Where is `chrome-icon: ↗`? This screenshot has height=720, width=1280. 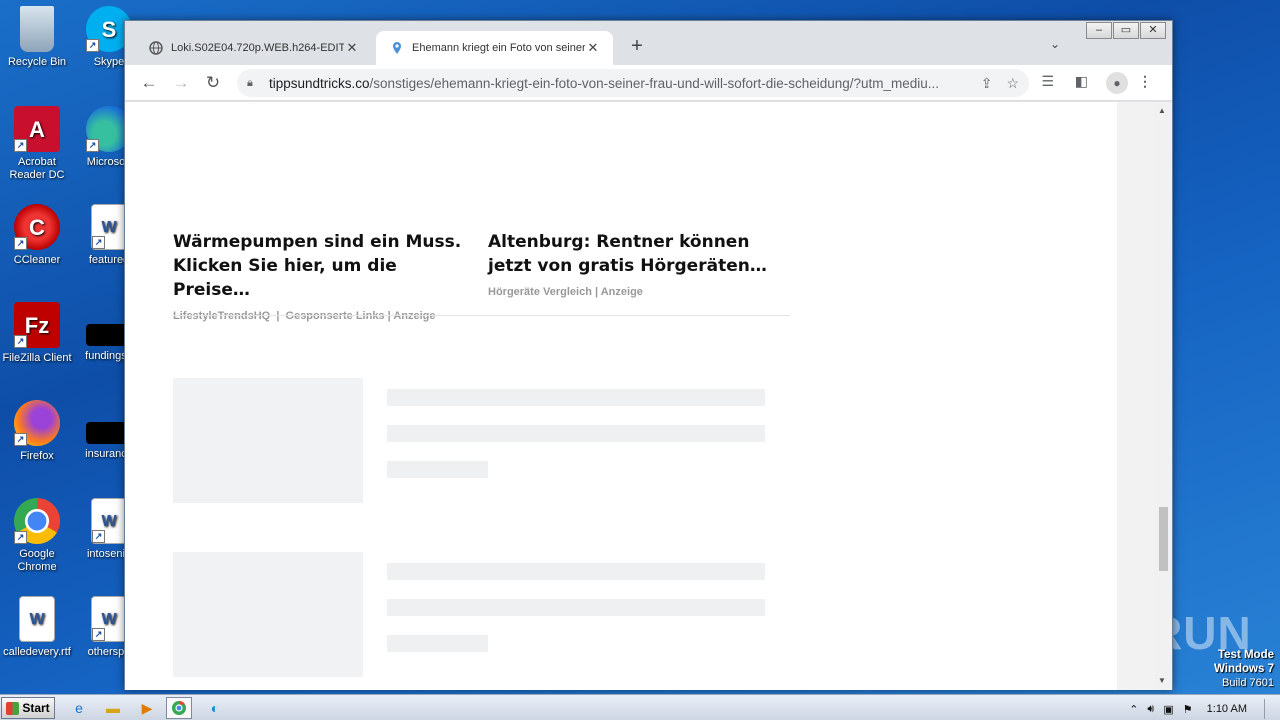
chrome-icon: ↗ is located at coordinates (37, 521).